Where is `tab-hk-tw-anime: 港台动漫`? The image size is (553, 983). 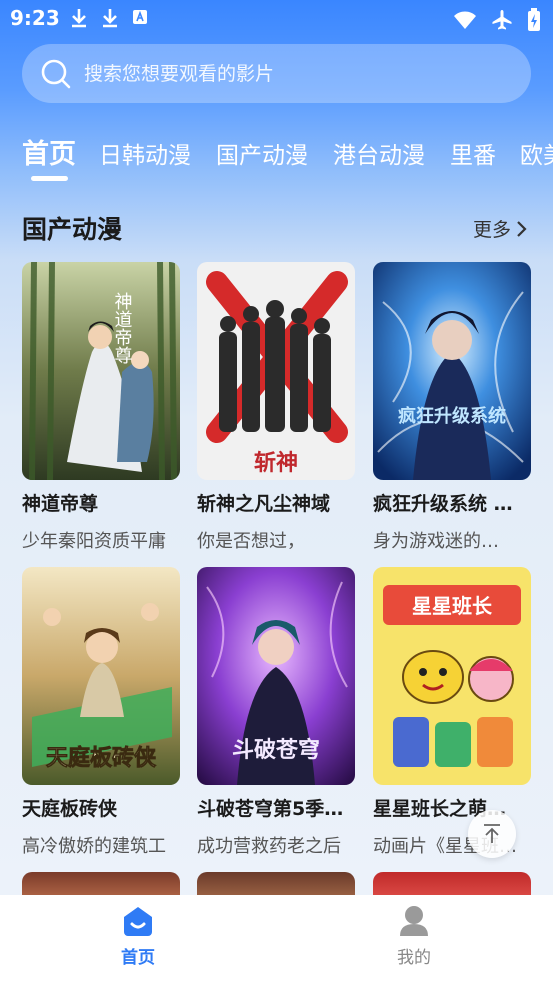 tab-hk-tw-anime: 港台动漫 is located at coordinates (379, 153).